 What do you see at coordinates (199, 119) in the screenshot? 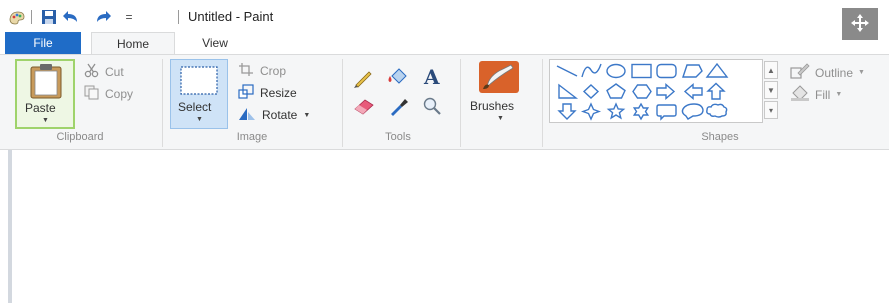
I see `select-dropdown-arrow-icon: ▼` at bounding box center [199, 119].